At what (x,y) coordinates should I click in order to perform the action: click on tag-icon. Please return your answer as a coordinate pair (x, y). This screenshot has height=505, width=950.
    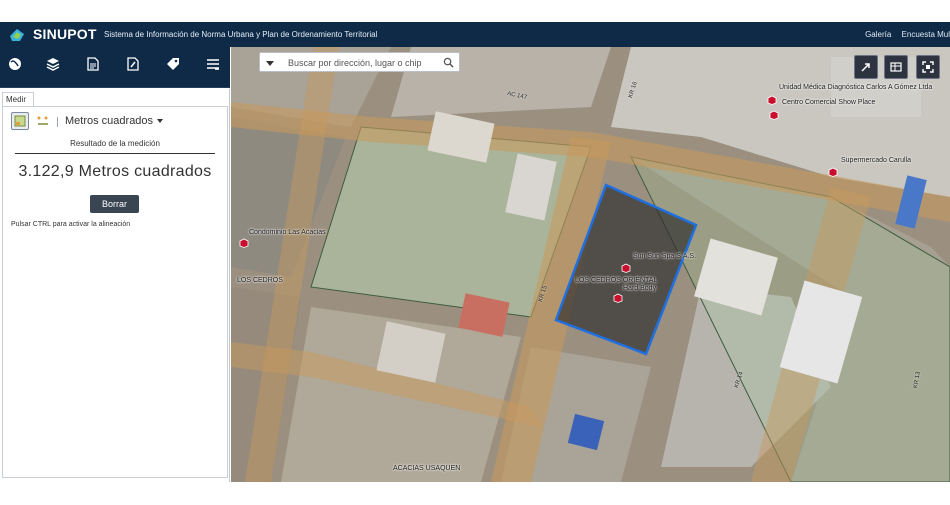
    Looking at the image, I should click on (173, 64).